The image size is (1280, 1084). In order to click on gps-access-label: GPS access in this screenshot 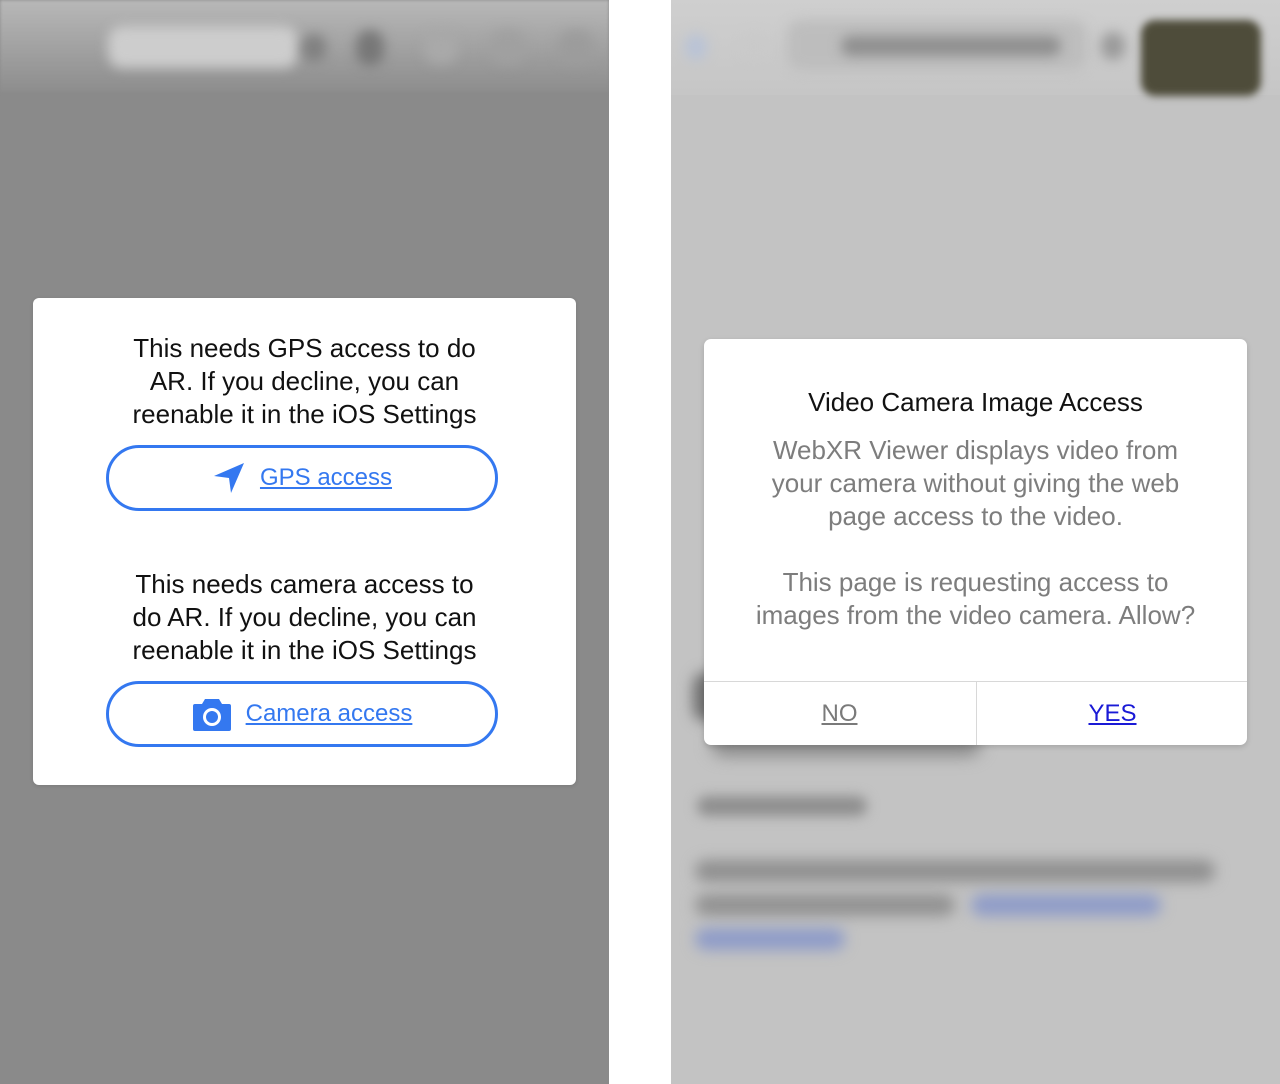, I will do `click(326, 477)`.